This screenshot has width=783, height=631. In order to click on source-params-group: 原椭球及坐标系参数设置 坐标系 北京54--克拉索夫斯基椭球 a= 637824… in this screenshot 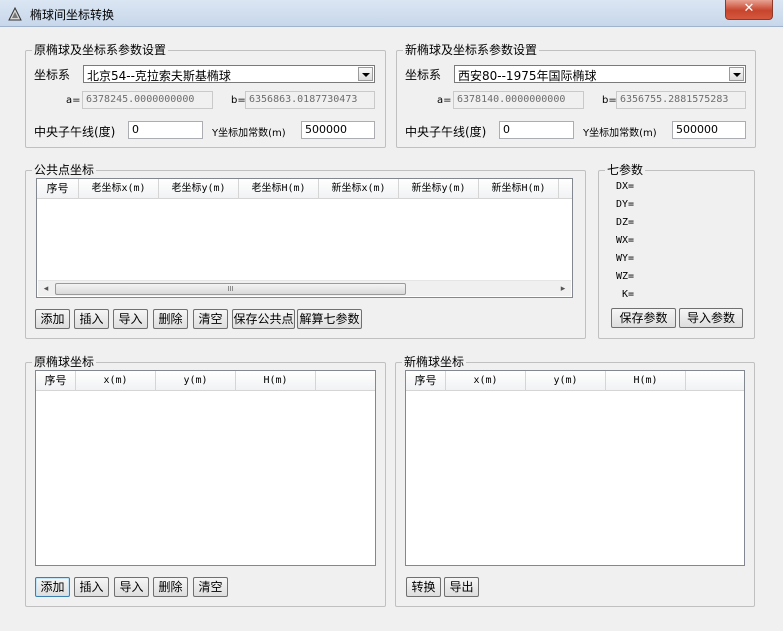, I will do `click(205, 95)`.